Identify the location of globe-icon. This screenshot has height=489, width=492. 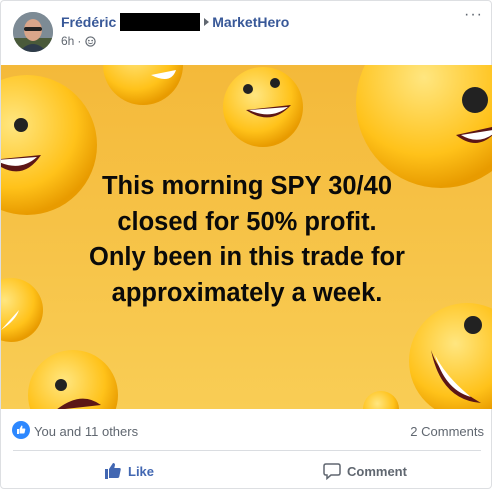
(91, 41).